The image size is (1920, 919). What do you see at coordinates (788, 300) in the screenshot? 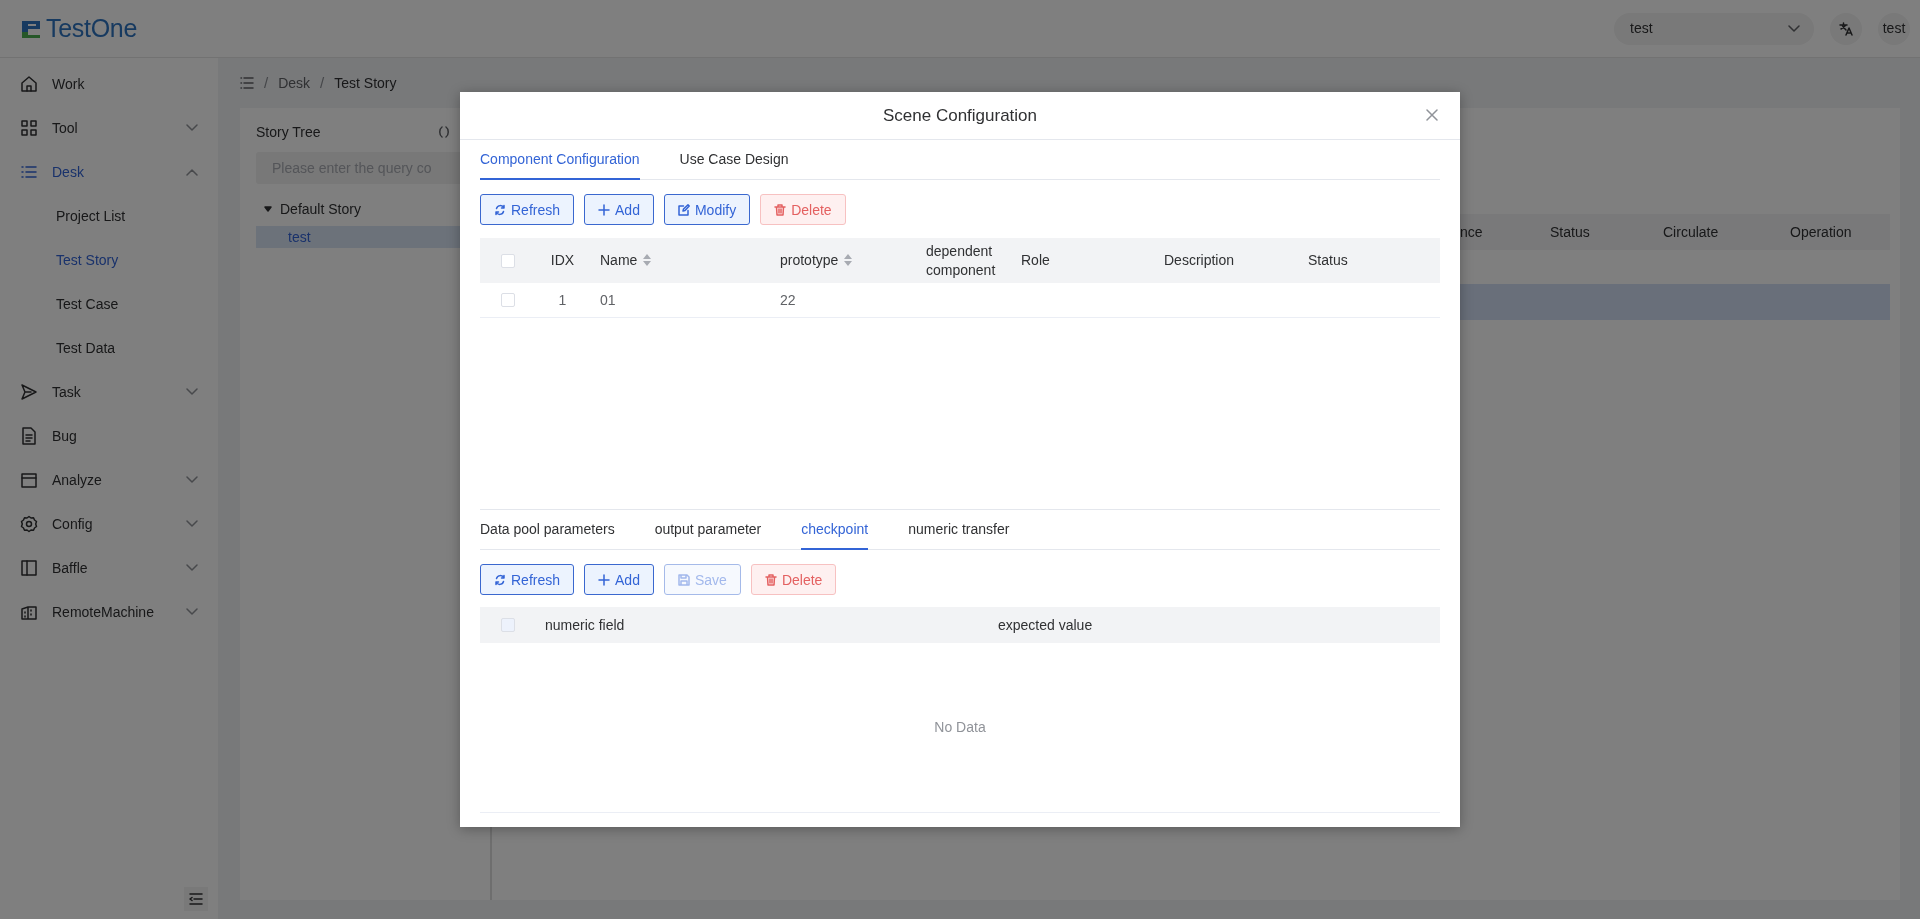
I see `table-cell-text: 22` at bounding box center [788, 300].